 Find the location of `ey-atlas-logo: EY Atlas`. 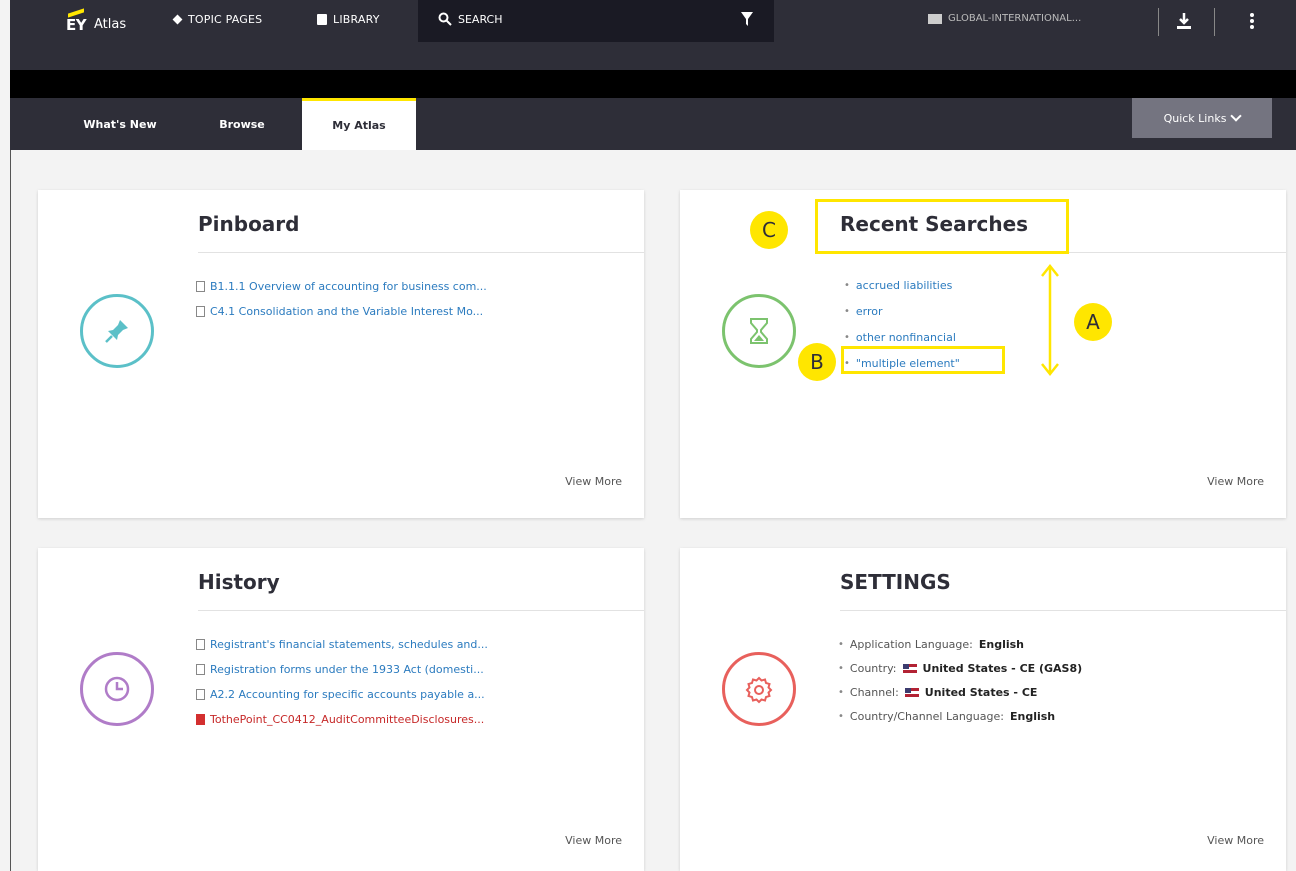

ey-atlas-logo: EY Atlas is located at coordinates (111, 22).